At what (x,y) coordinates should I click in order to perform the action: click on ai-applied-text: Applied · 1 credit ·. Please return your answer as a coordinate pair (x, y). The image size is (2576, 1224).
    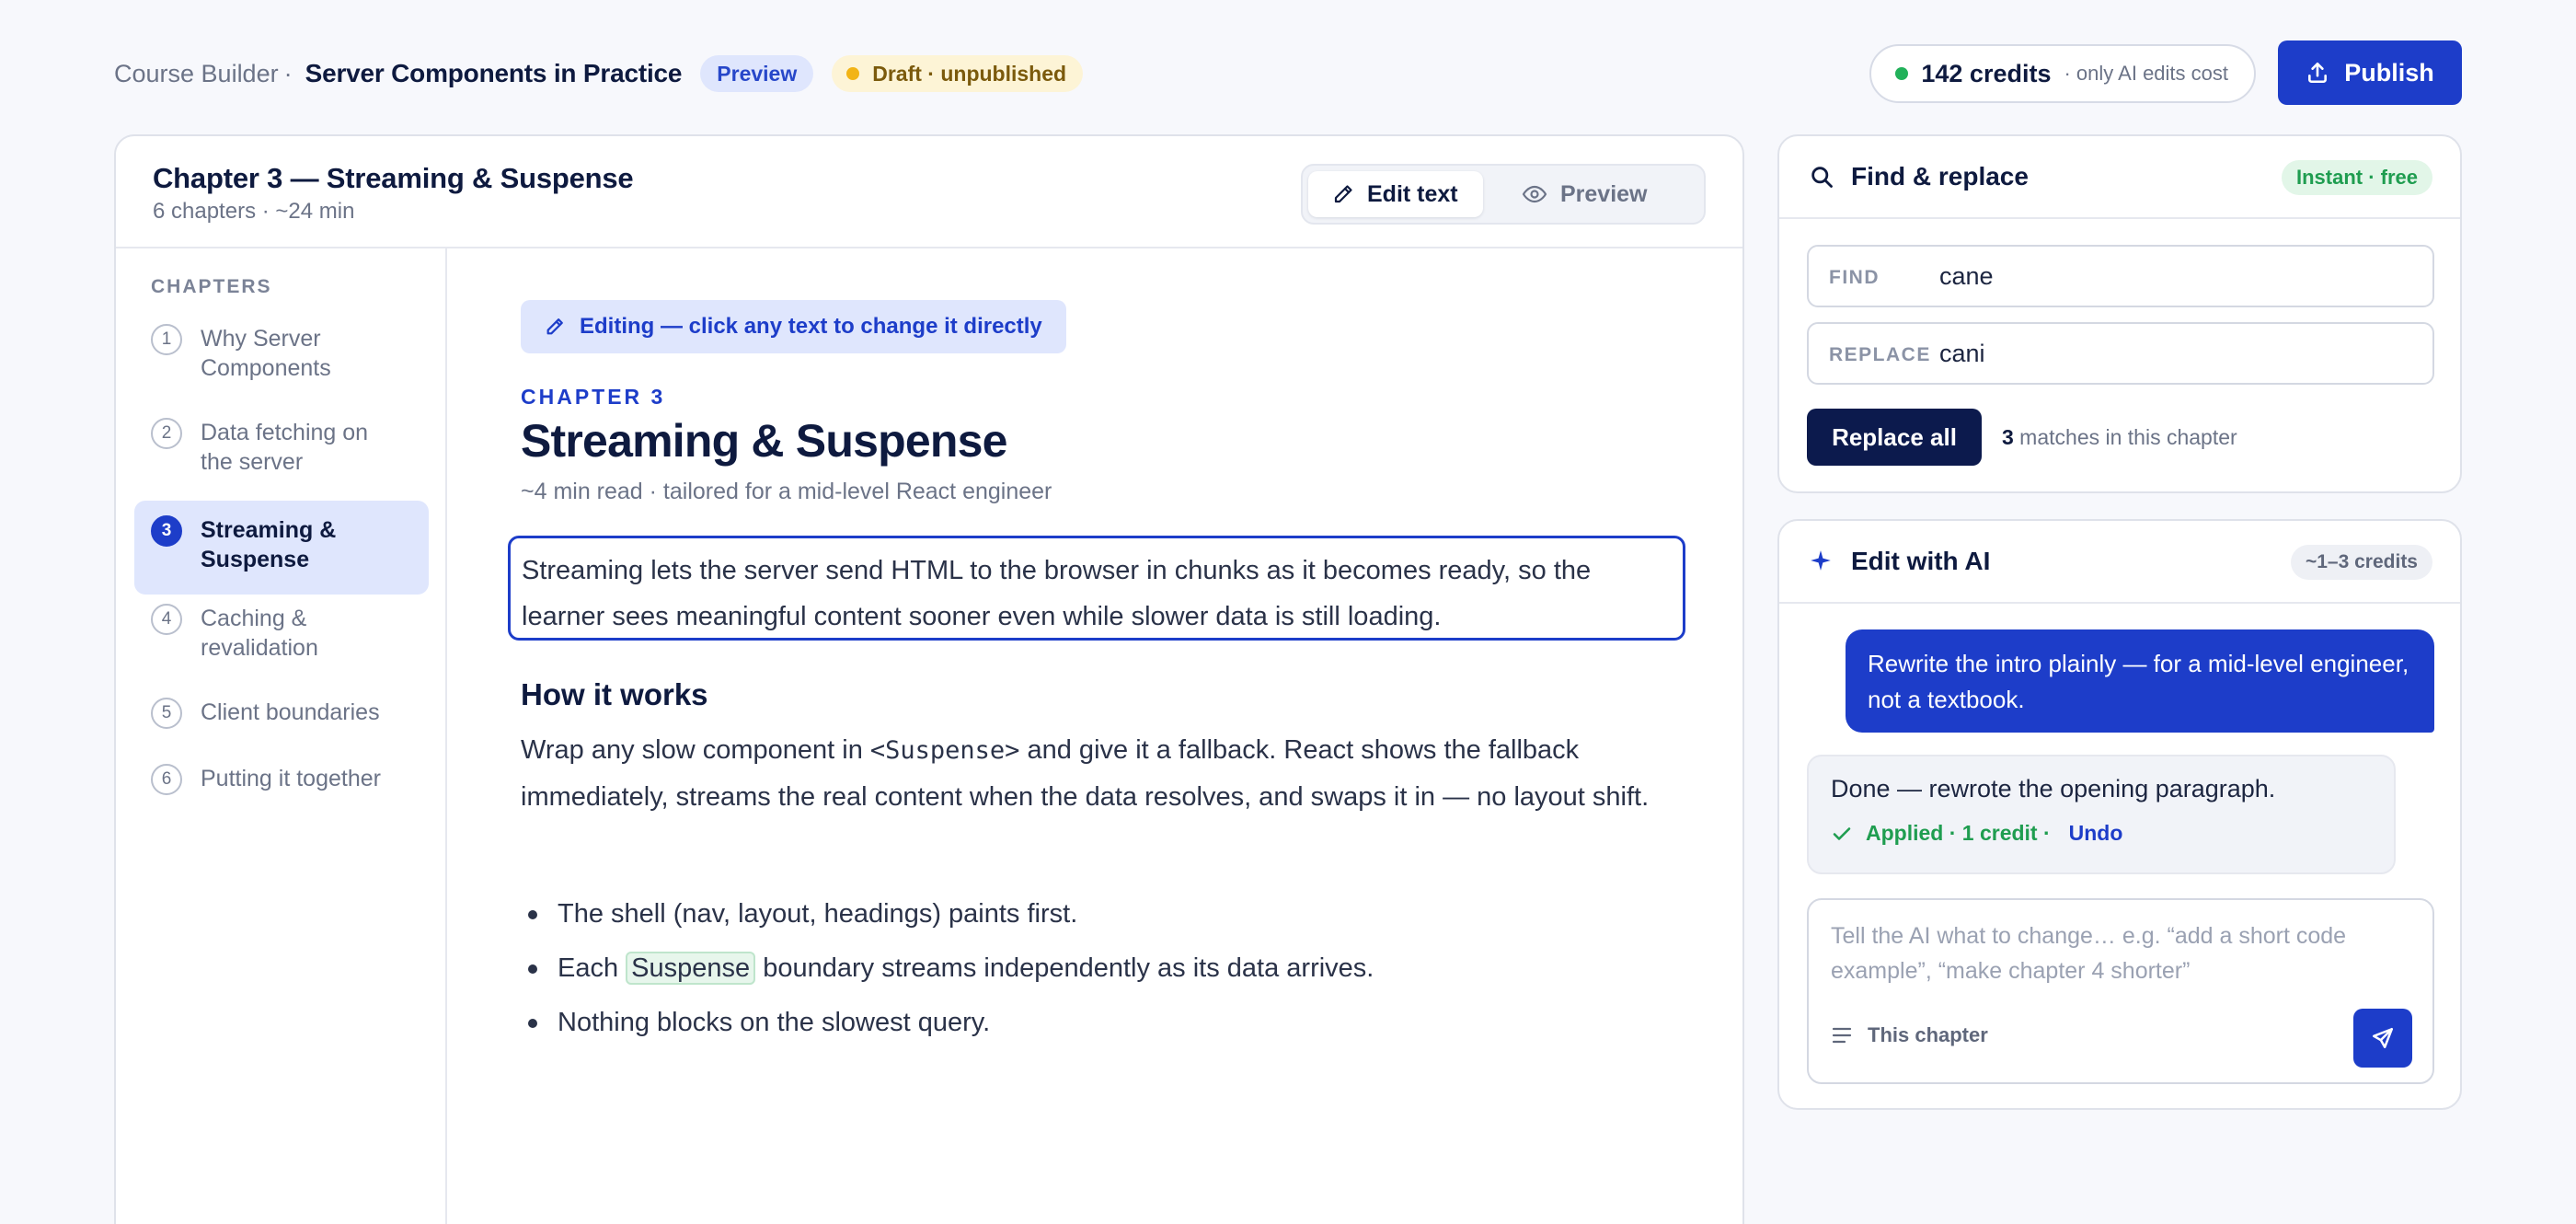
    Looking at the image, I should click on (1959, 833).